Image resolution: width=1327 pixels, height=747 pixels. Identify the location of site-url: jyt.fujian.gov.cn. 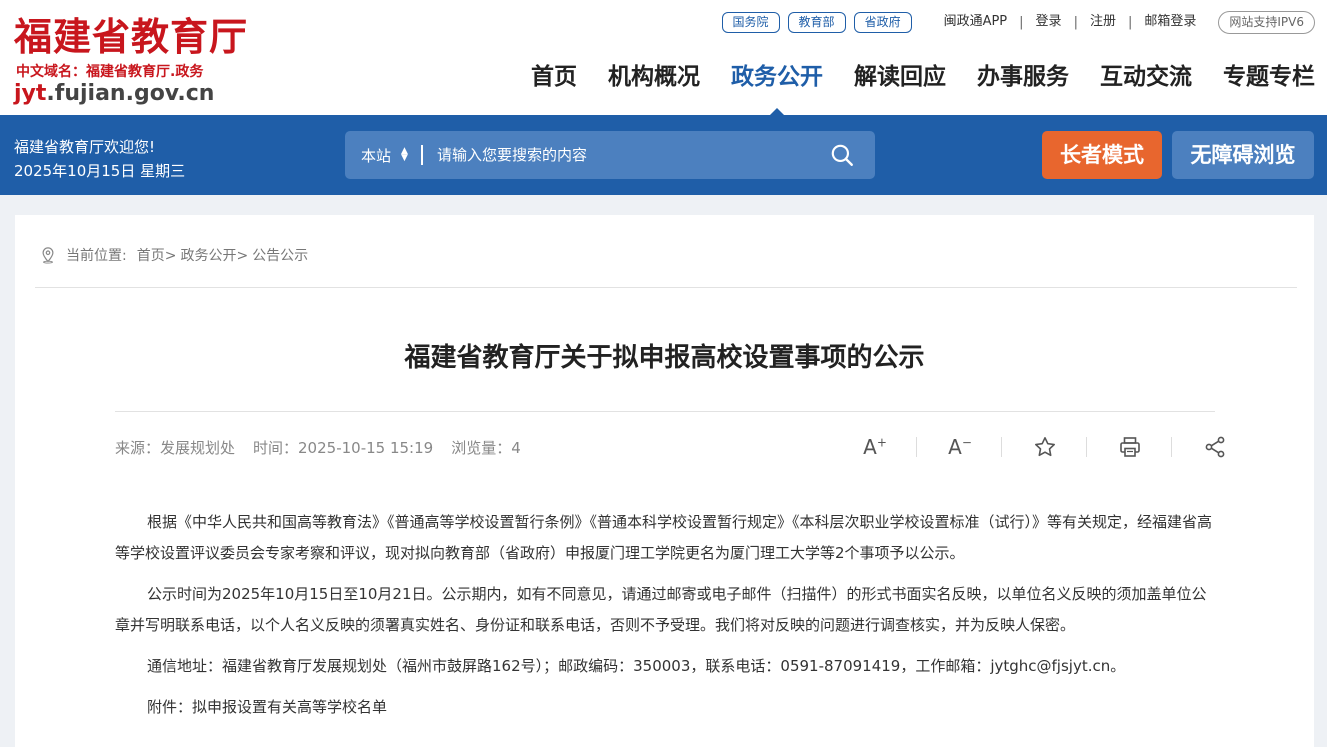
(114, 94).